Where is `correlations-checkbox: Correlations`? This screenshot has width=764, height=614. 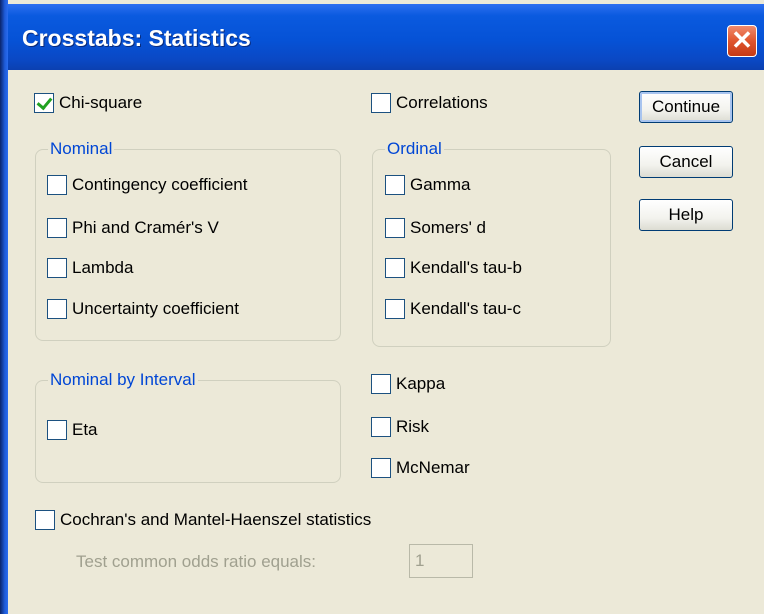
correlations-checkbox: Correlations is located at coordinates (429, 103).